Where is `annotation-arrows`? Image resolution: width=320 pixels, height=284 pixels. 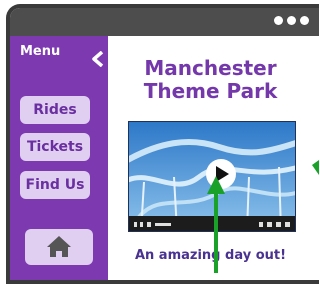
annotation-arrows is located at coordinates (263, 216).